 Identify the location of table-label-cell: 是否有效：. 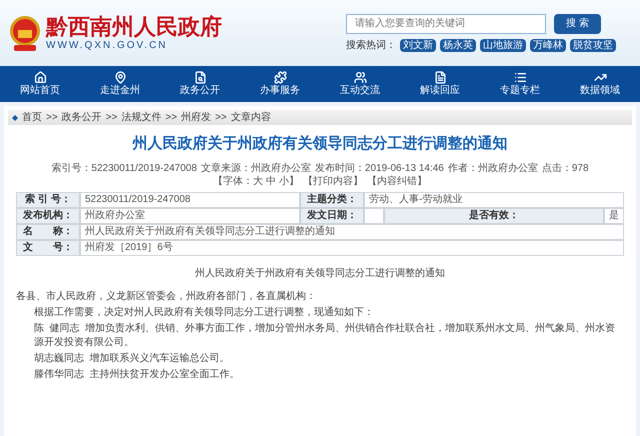
(494, 216).